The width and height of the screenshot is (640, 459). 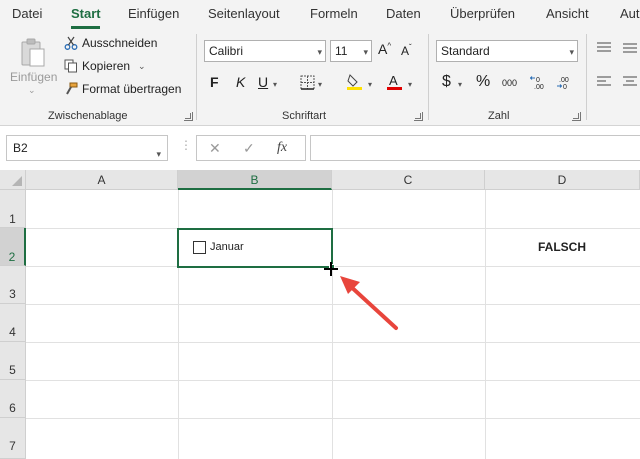 I want to click on copy-button: Kopieren ⌄, so click(x=105, y=66).